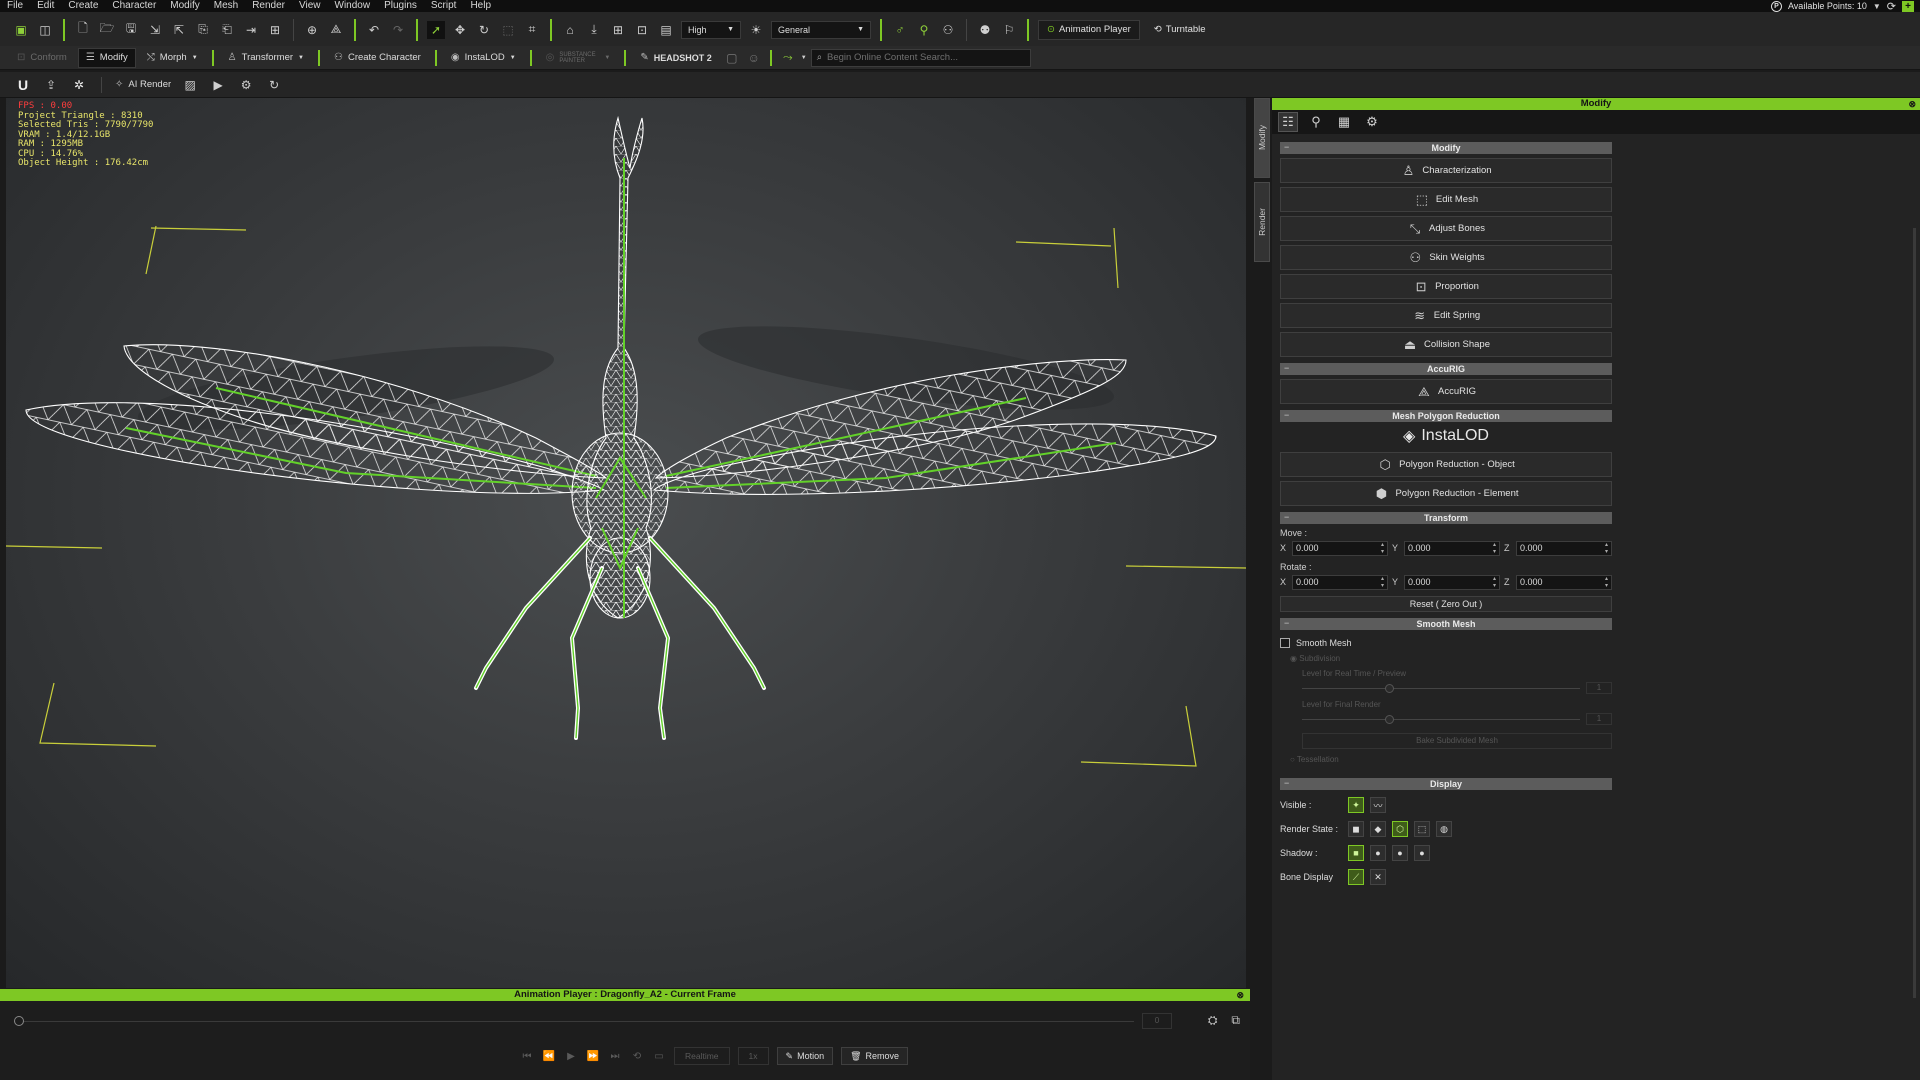 The height and width of the screenshot is (1080, 1920). I want to click on render-xray-icon: ◍, so click(1444, 829).